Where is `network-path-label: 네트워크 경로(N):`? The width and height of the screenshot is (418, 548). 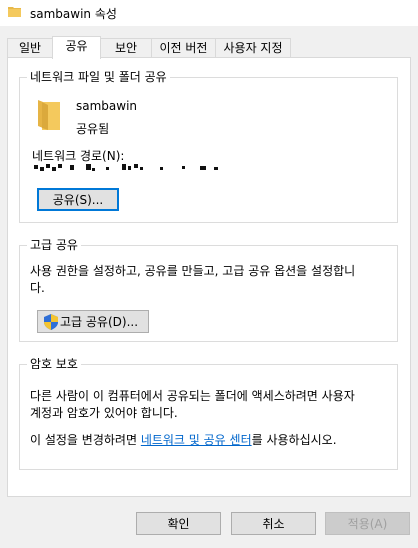 network-path-label: 네트워크 경로(N): is located at coordinates (78, 156).